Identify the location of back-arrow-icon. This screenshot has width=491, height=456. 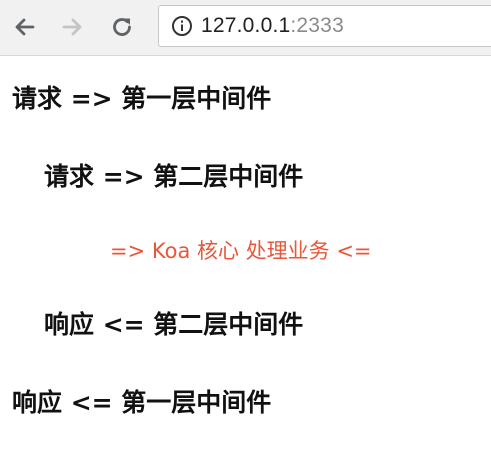
(25, 27).